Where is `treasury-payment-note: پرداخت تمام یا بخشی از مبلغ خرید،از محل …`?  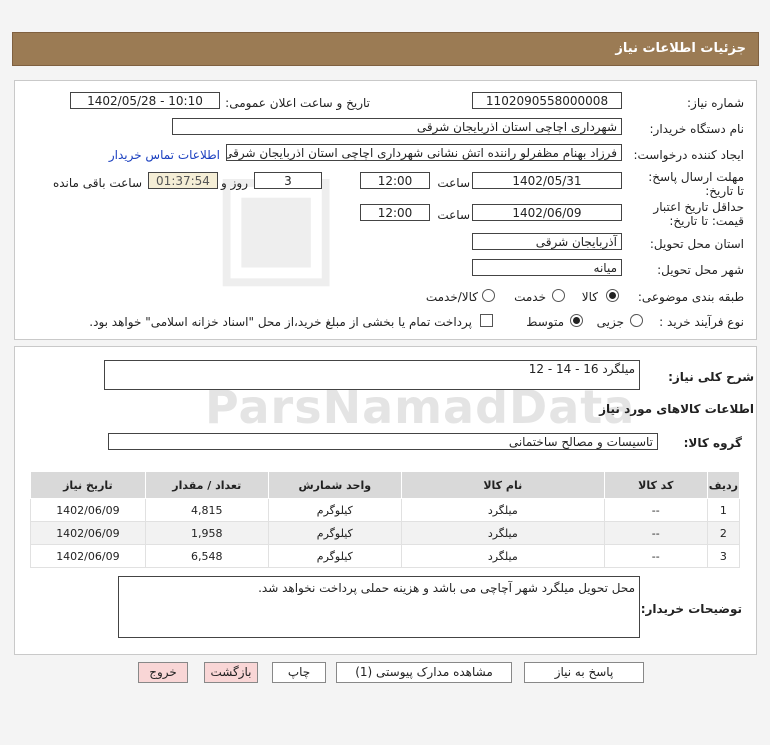 treasury-payment-note: پرداخت تمام یا بخشی از مبلغ خرید،از محل … is located at coordinates (280, 322).